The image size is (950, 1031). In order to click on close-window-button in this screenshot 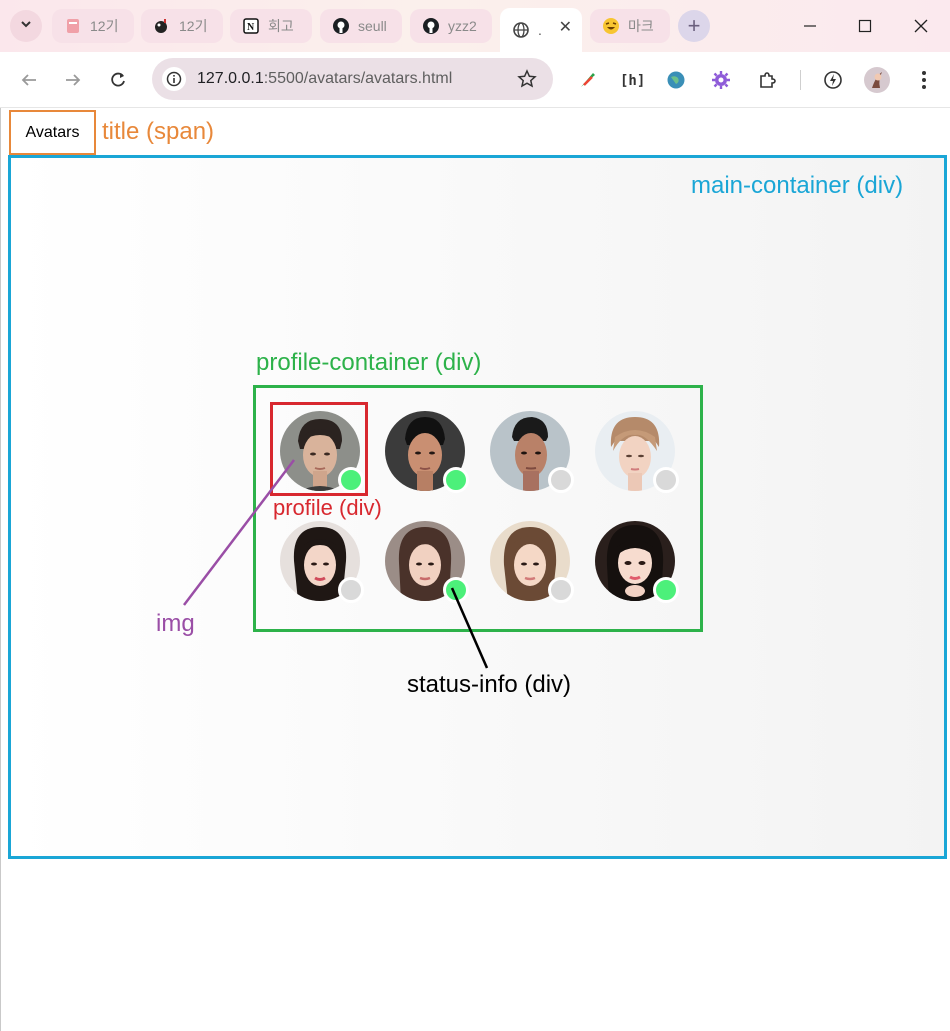, I will do `click(921, 26)`.